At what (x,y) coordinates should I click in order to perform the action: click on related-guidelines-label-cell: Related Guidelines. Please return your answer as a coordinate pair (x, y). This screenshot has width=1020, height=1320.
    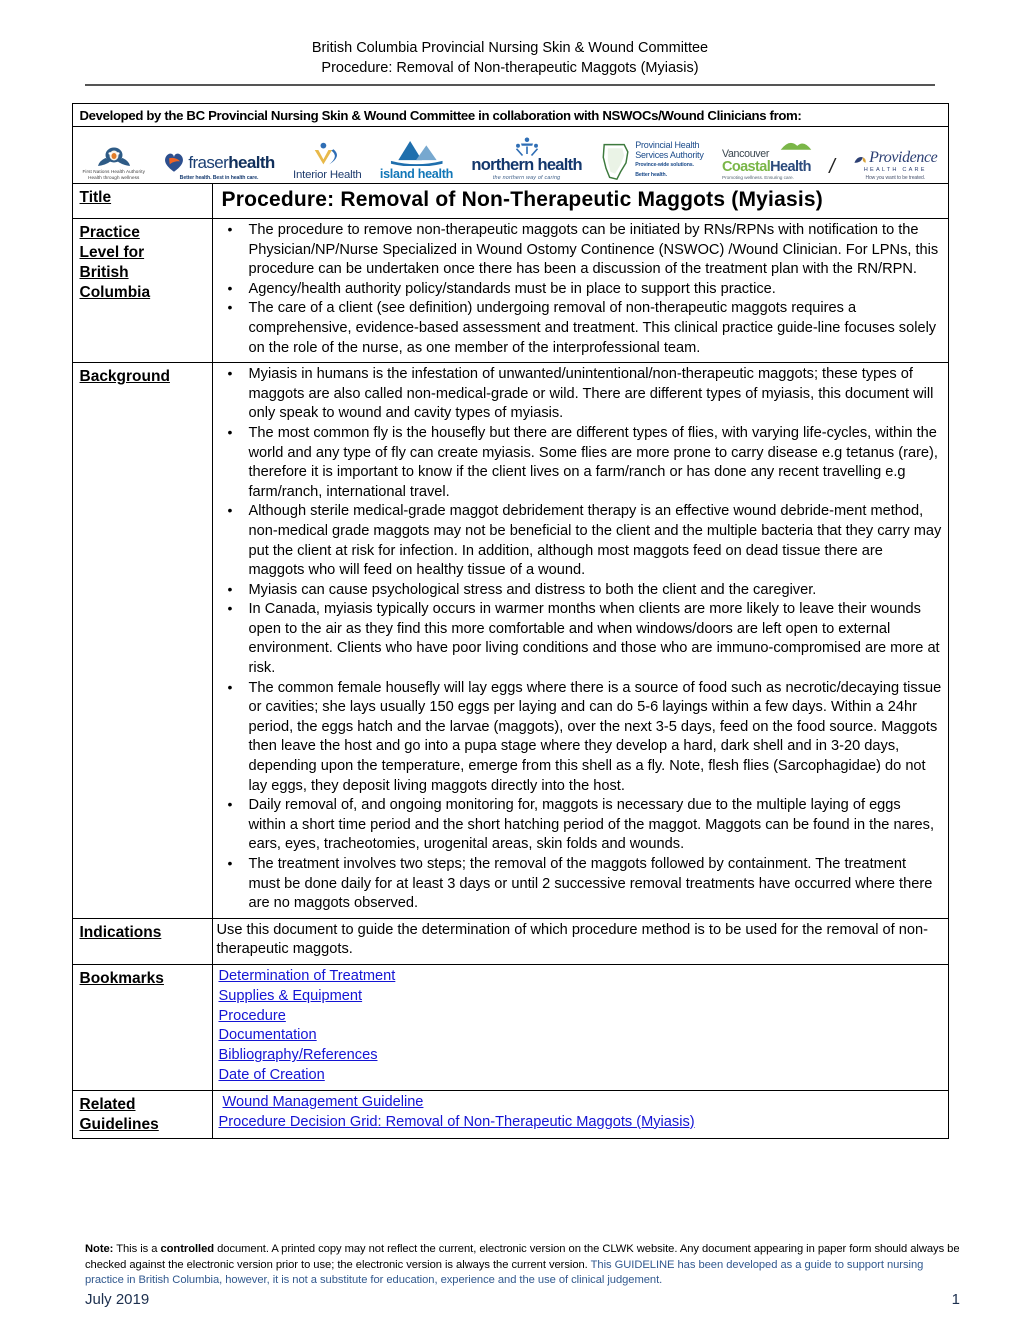
    Looking at the image, I should click on (142, 1114).